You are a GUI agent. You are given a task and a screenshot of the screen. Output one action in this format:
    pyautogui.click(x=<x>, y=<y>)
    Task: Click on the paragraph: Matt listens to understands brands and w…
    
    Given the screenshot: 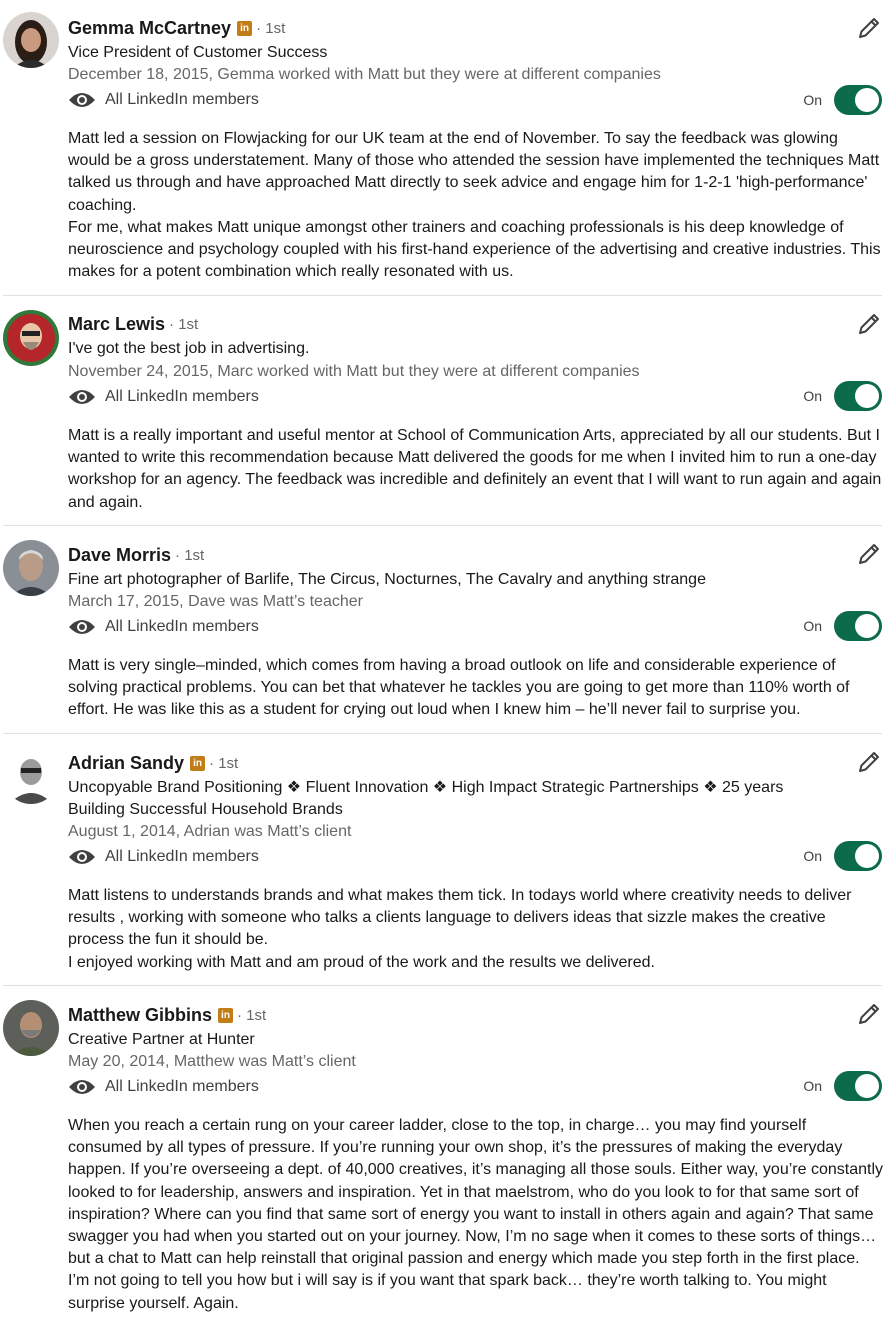 What is the action you would take?
    pyautogui.click(x=460, y=918)
    